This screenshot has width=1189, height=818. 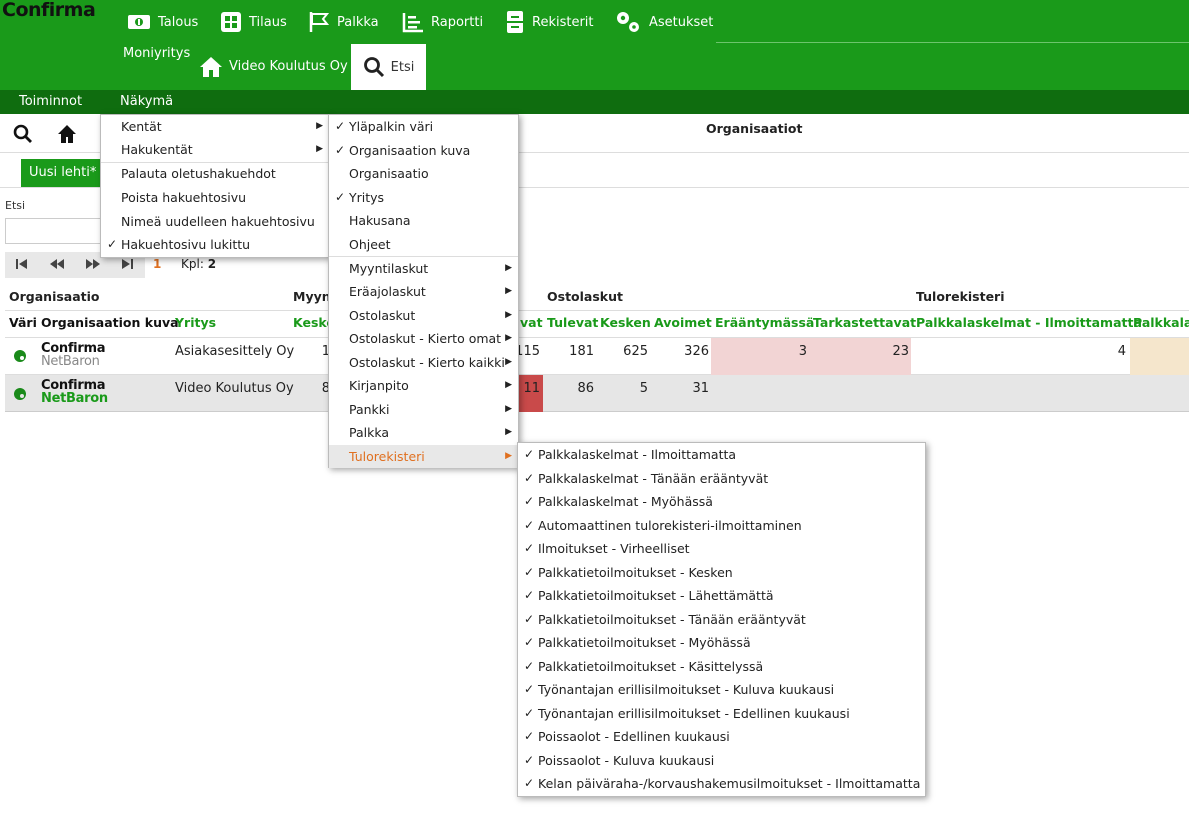 What do you see at coordinates (423, 173) in the screenshot?
I see `menu-item-organisaatio: Organisaatio` at bounding box center [423, 173].